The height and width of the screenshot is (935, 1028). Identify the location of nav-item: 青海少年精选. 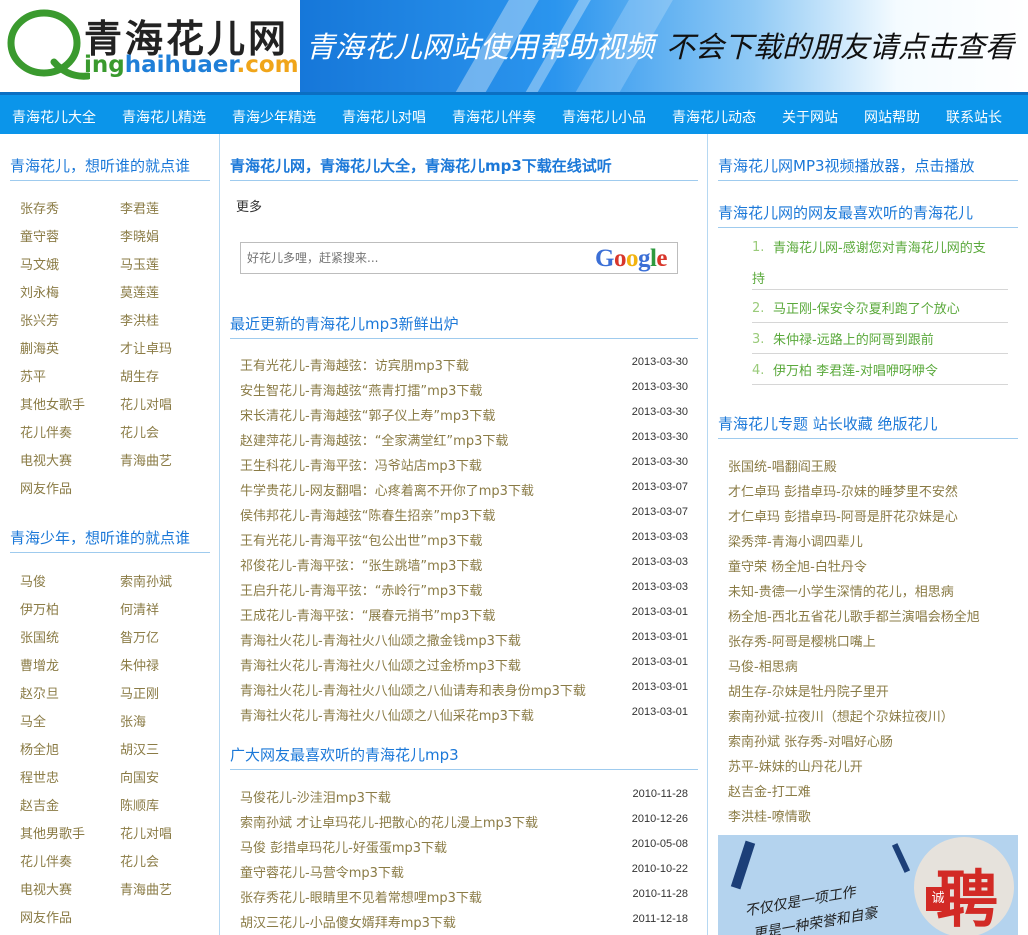
(274, 117).